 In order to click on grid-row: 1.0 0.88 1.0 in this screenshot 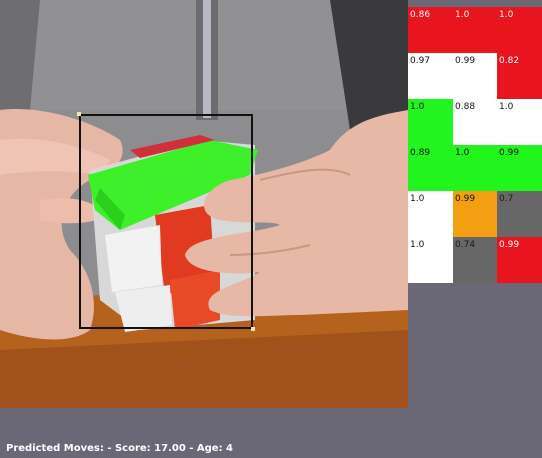, I will do `click(475, 122)`.